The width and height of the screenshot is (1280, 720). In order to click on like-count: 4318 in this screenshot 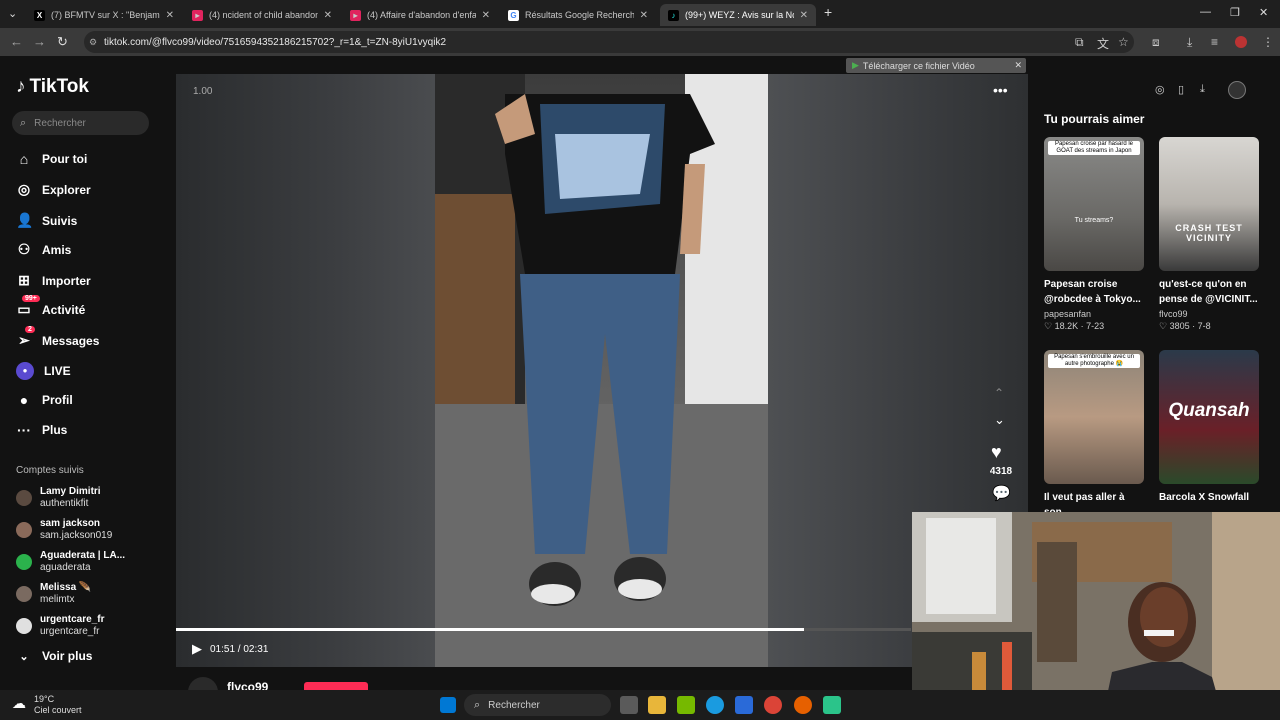, I will do `click(1001, 471)`.